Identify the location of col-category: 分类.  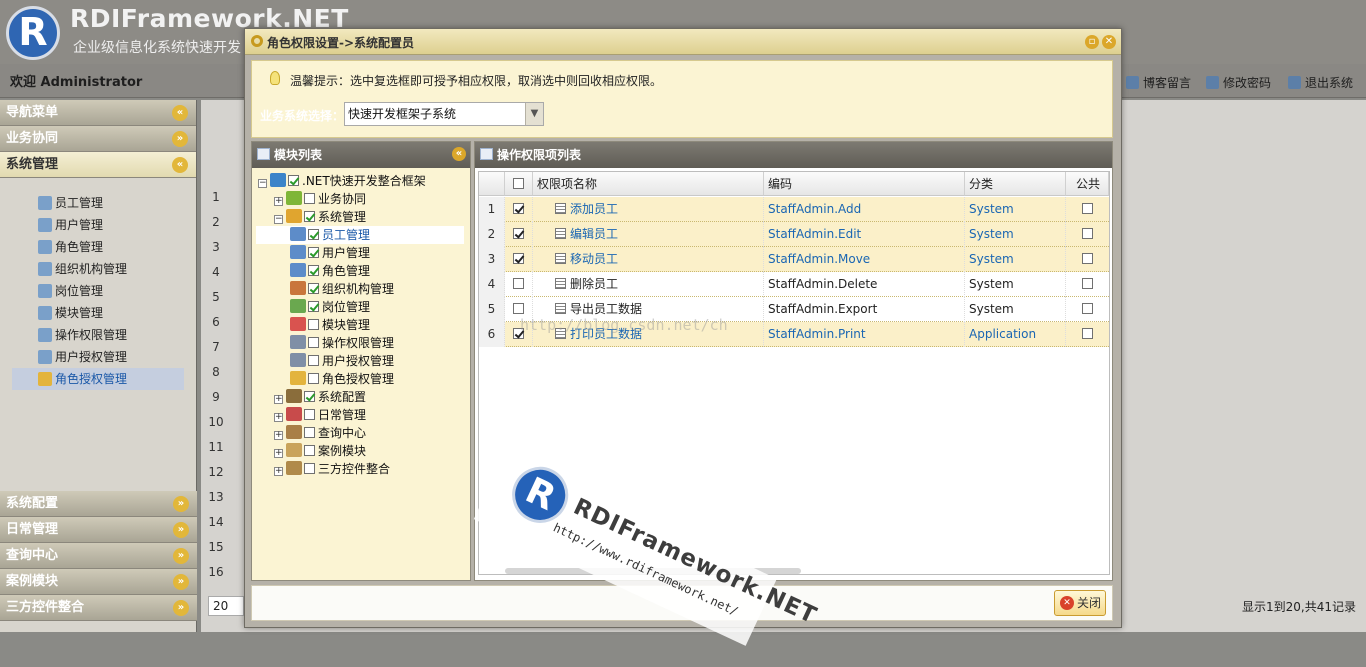
(1015, 184).